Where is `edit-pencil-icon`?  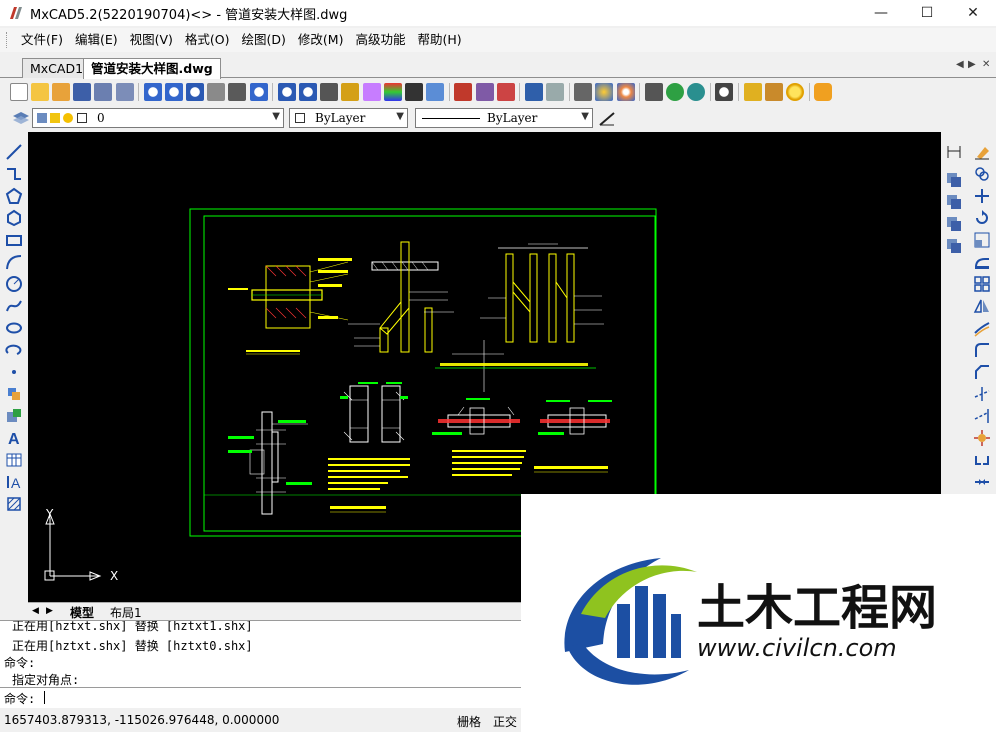 edit-pencil-icon is located at coordinates (773, 92).